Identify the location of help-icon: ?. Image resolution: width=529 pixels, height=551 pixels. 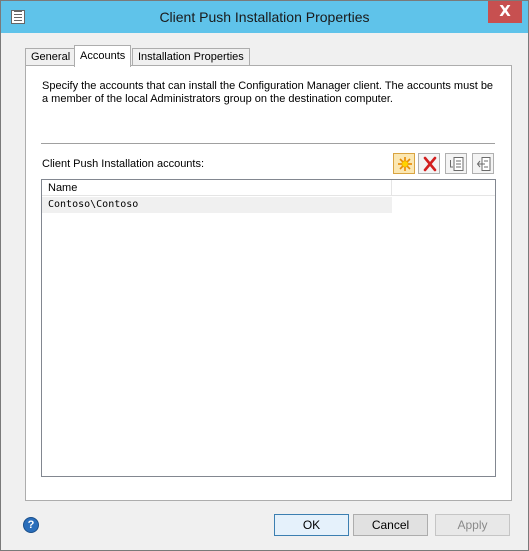
(31, 525).